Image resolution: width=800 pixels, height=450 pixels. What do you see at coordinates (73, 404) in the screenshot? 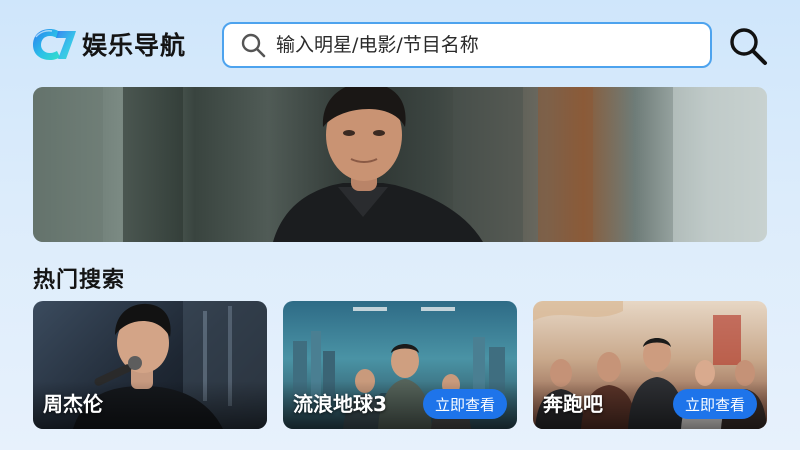
I see `hot-card-title: 周杰伦` at bounding box center [73, 404].